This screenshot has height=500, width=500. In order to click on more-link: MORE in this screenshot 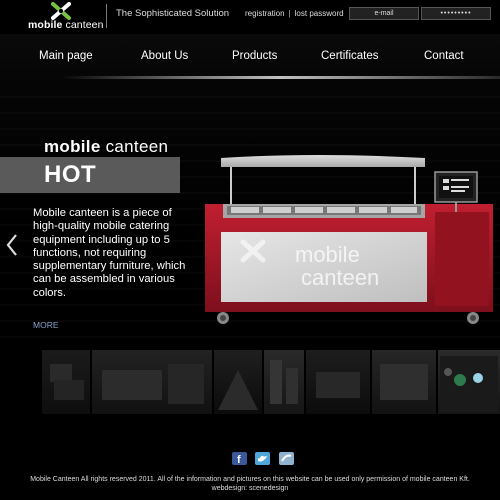, I will do `click(46, 325)`.